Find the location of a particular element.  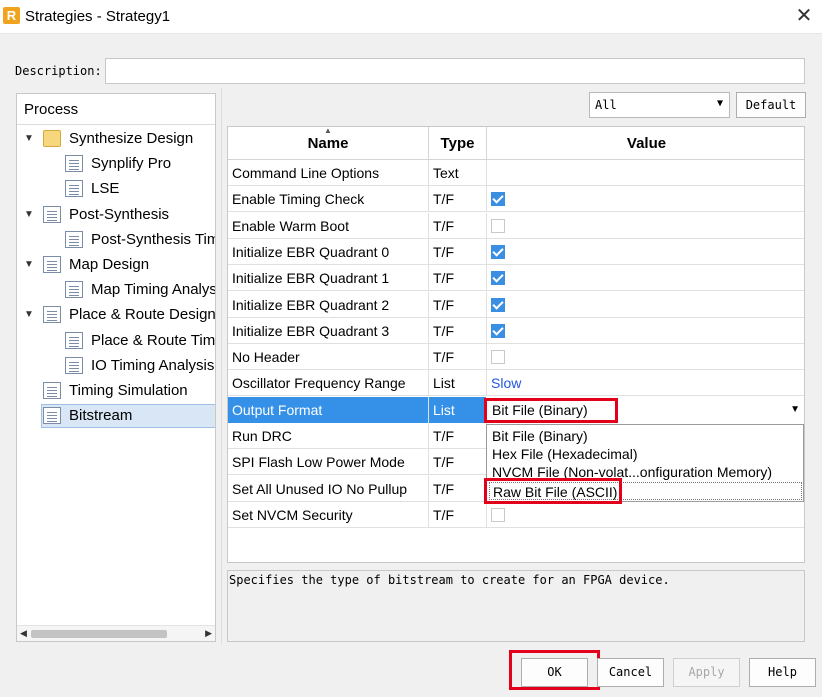

property-name: Initialize EBR Quadrant 1 is located at coordinates (328, 278).